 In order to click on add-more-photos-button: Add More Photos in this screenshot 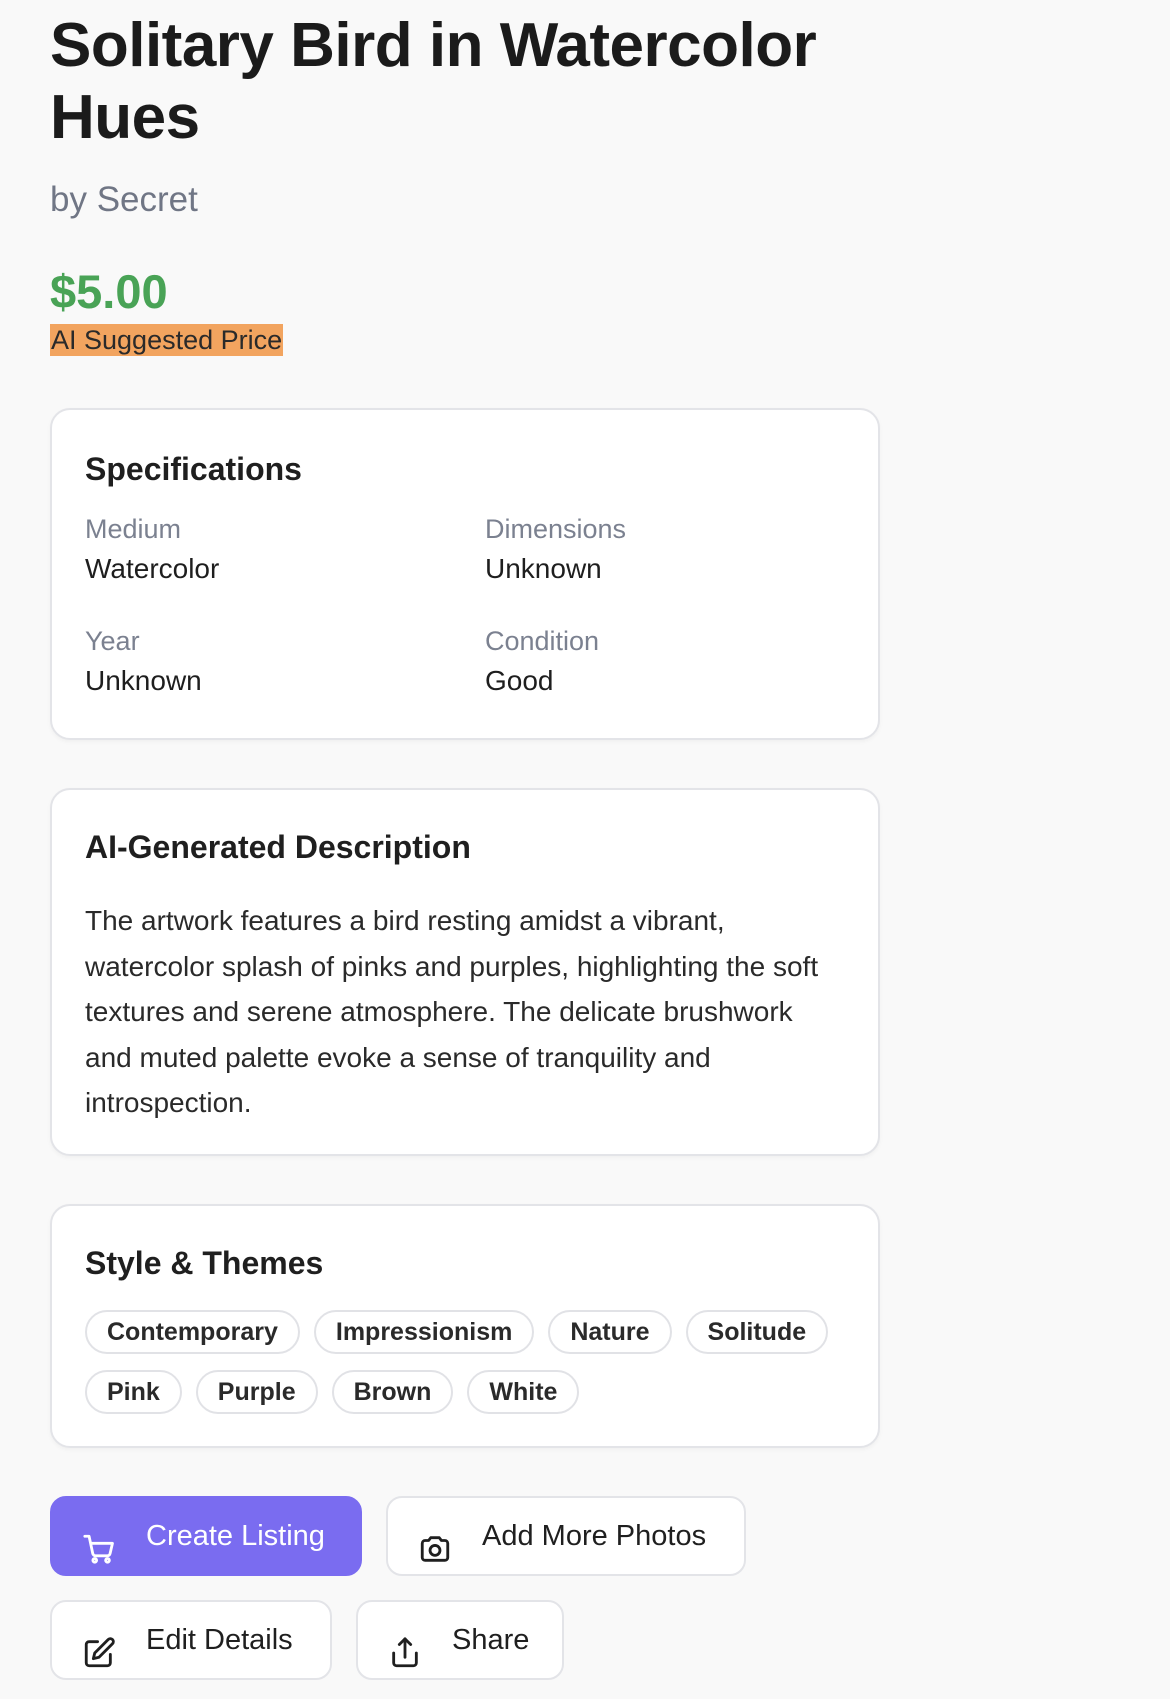, I will do `click(566, 1536)`.